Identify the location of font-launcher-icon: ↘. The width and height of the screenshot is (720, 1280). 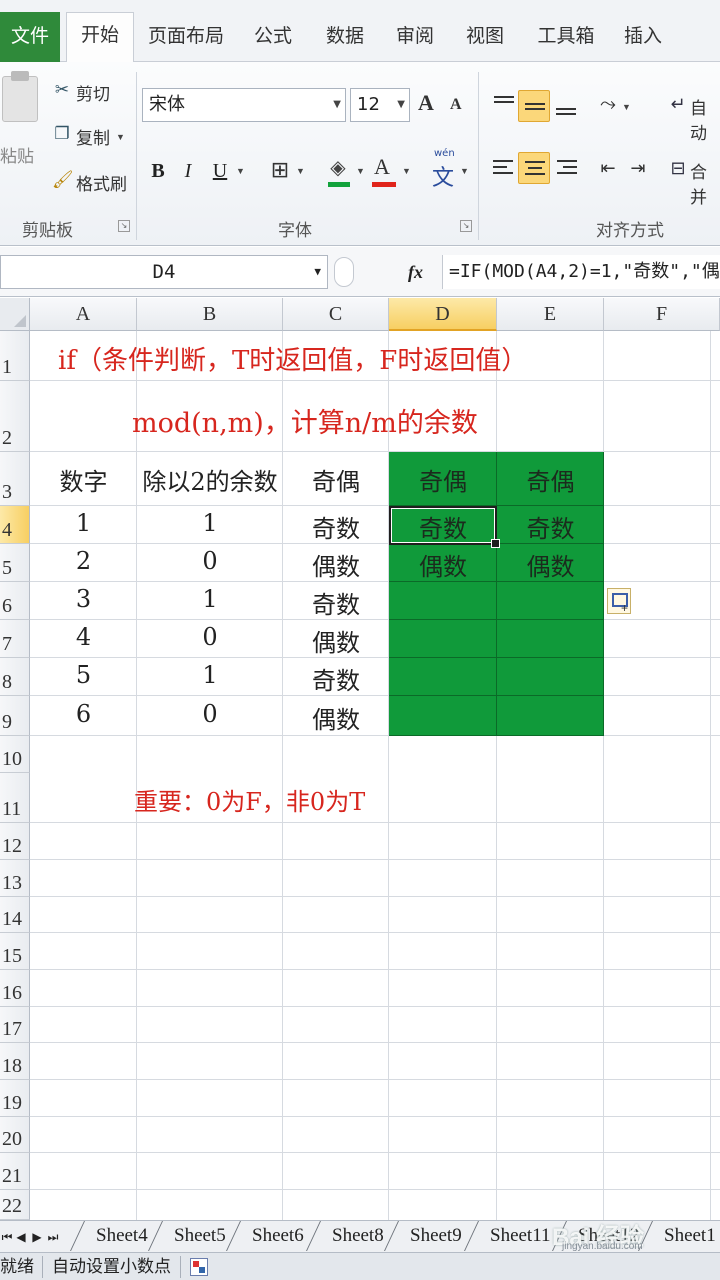
(466, 226).